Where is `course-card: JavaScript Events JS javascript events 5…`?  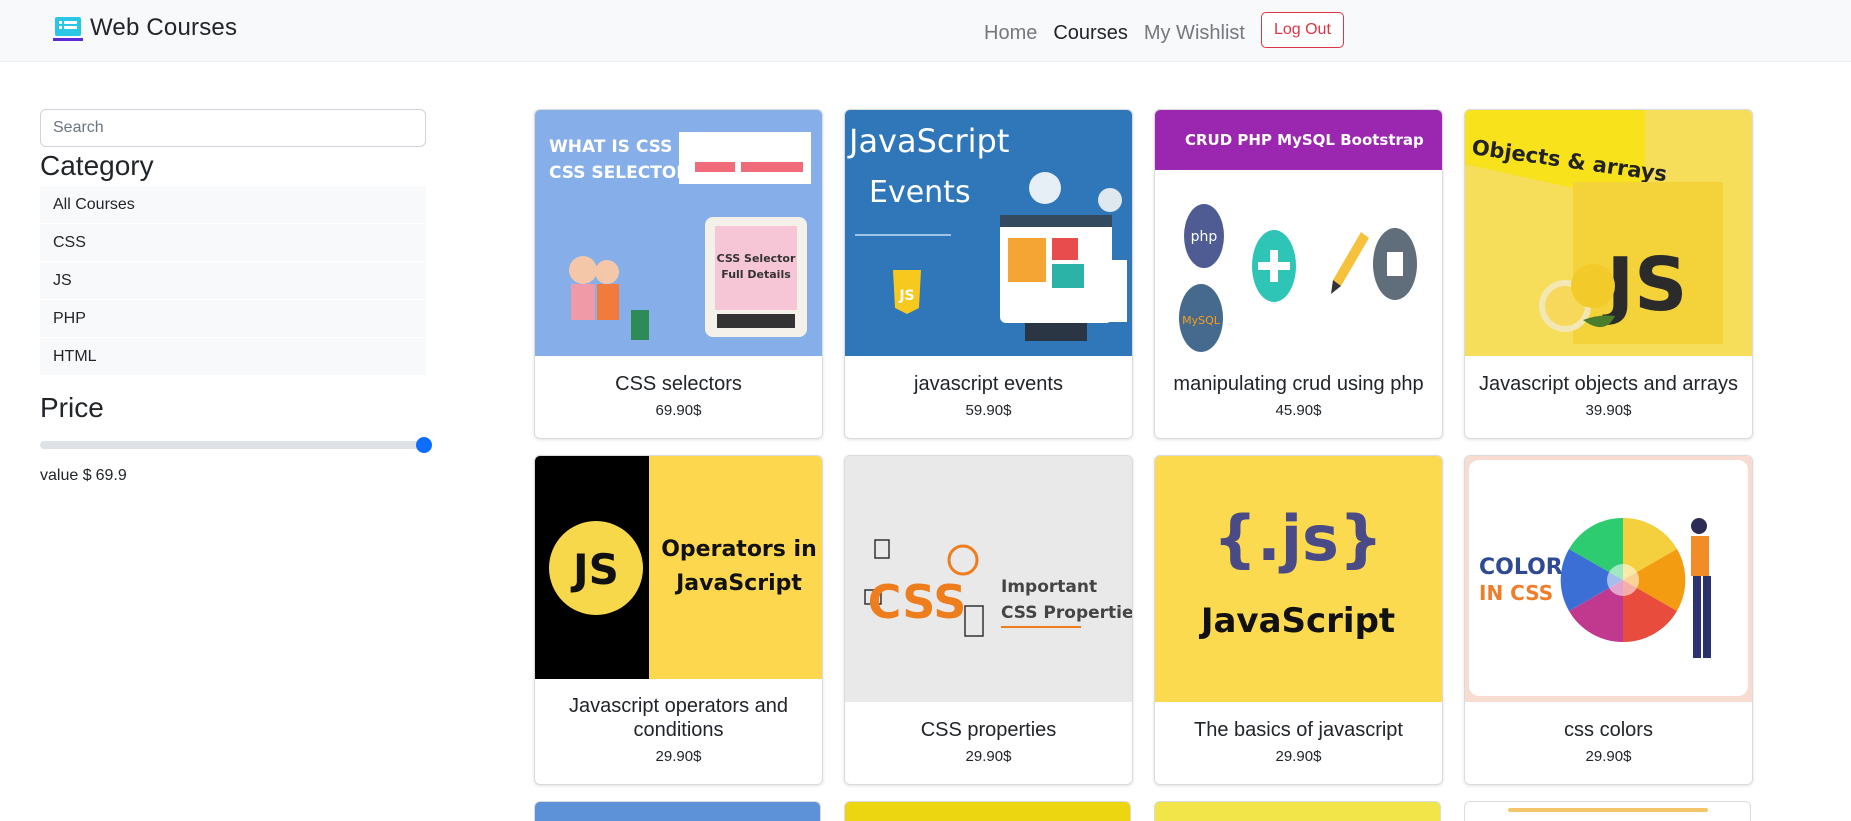 course-card: JavaScript Events JS javascript events 5… is located at coordinates (988, 274).